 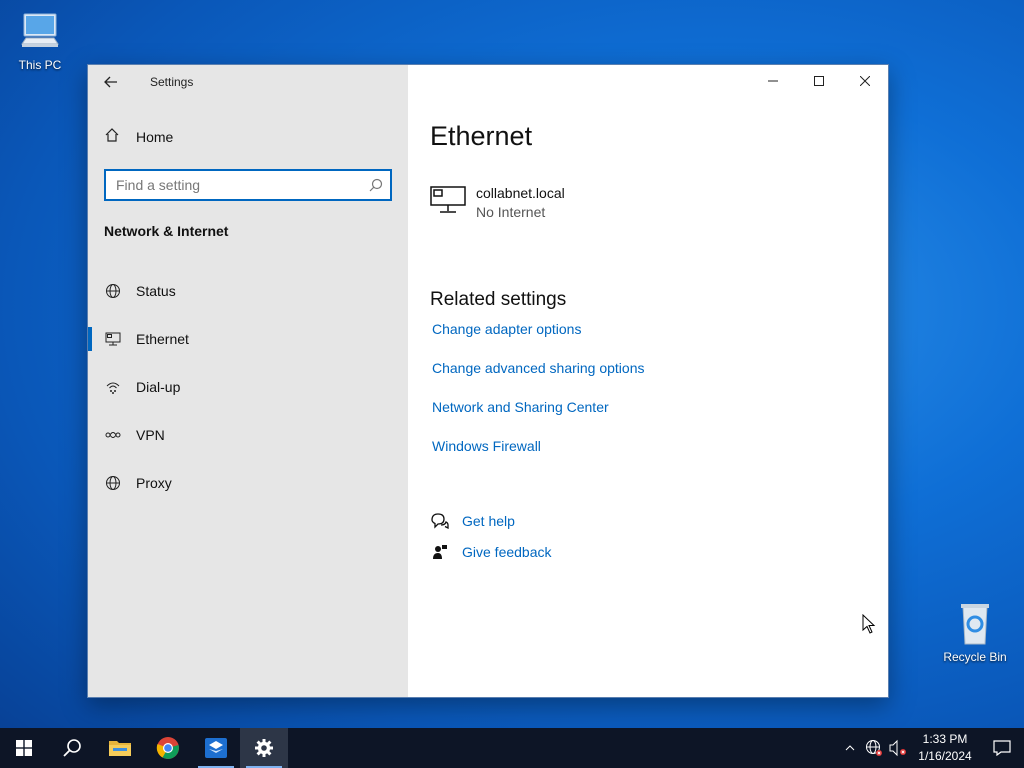 I want to click on volume-muted-icon, so click(x=897, y=748).